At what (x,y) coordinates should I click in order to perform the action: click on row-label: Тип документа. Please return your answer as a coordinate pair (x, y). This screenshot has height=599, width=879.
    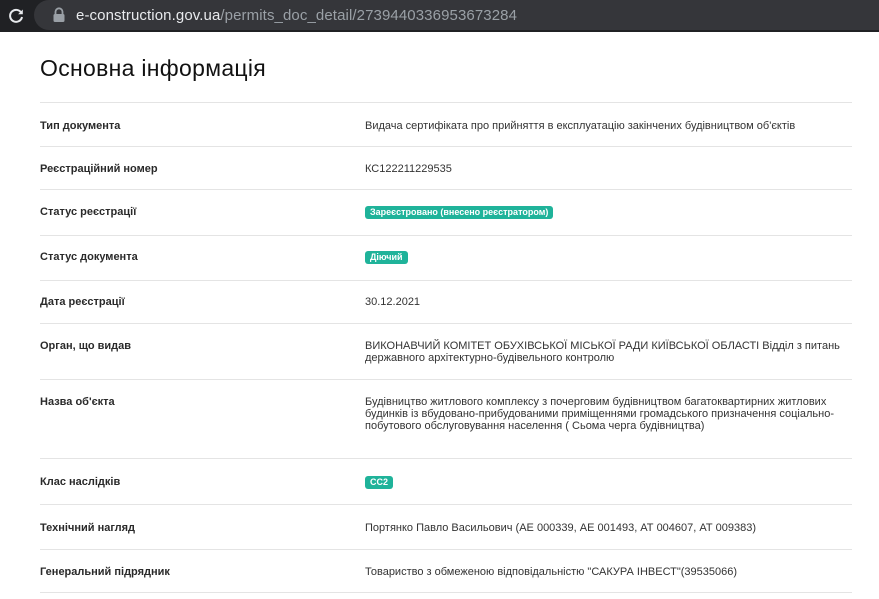
    Looking at the image, I should click on (80, 126).